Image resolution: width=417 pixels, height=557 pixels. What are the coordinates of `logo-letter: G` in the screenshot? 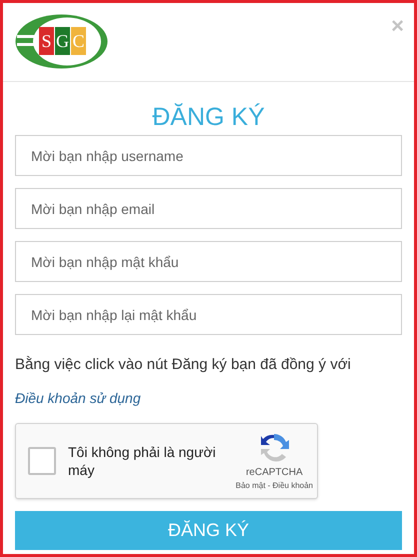 It's located at (62, 41).